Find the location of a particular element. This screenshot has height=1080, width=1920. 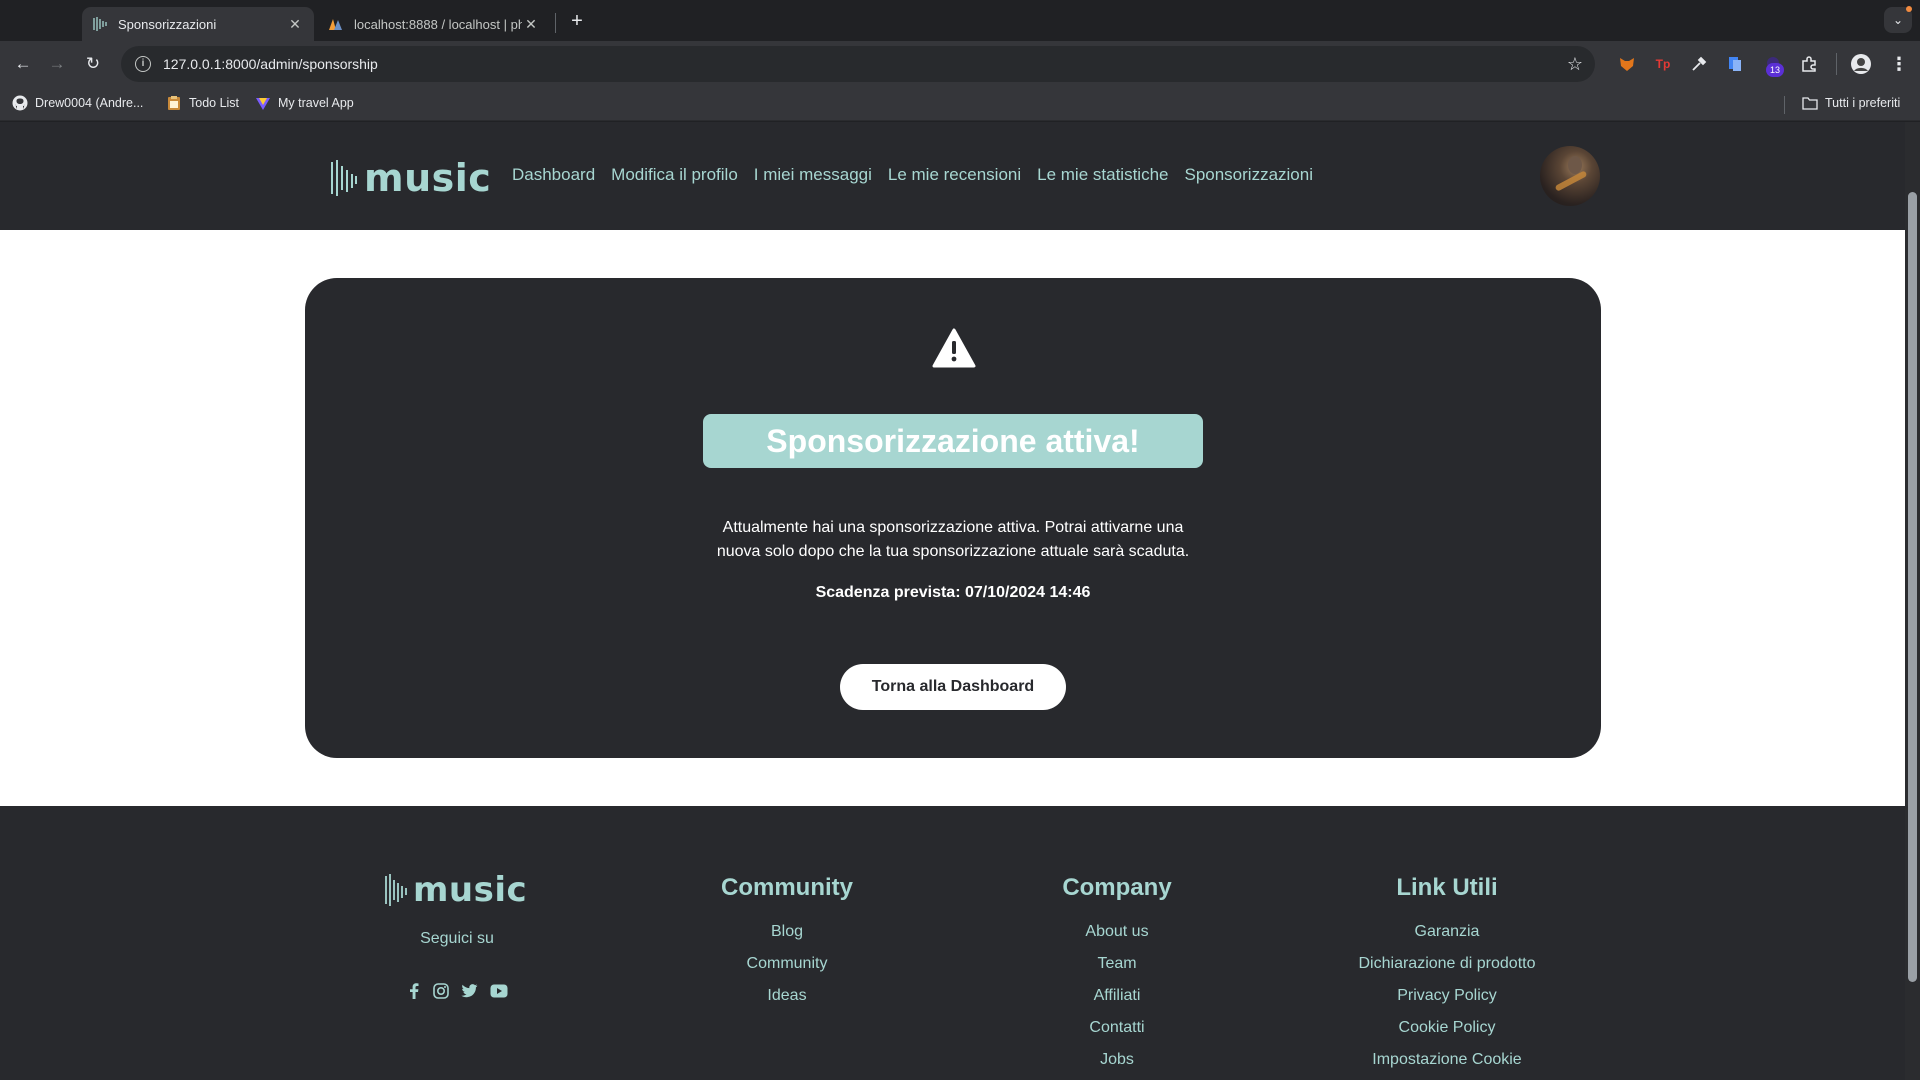

footer-link-cookie-settings: Impostazione Cookie is located at coordinates (1447, 1060).